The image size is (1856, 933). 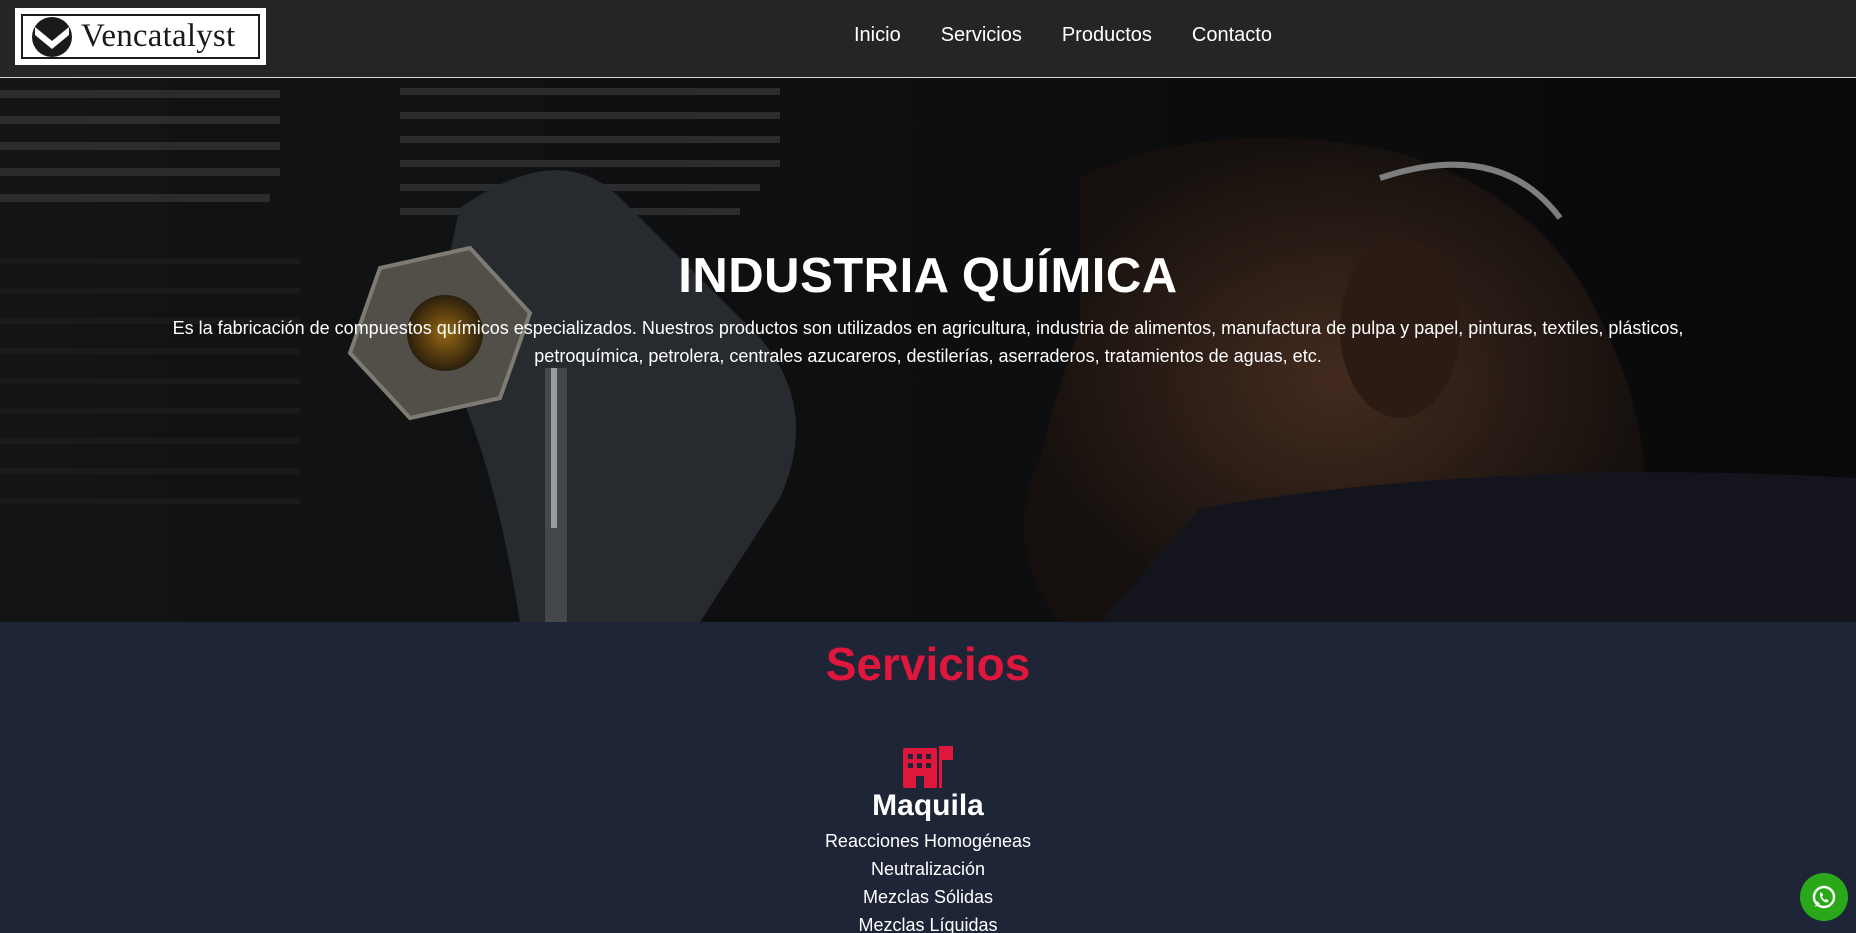 I want to click on list-item: Neutralización, so click(x=928, y=869).